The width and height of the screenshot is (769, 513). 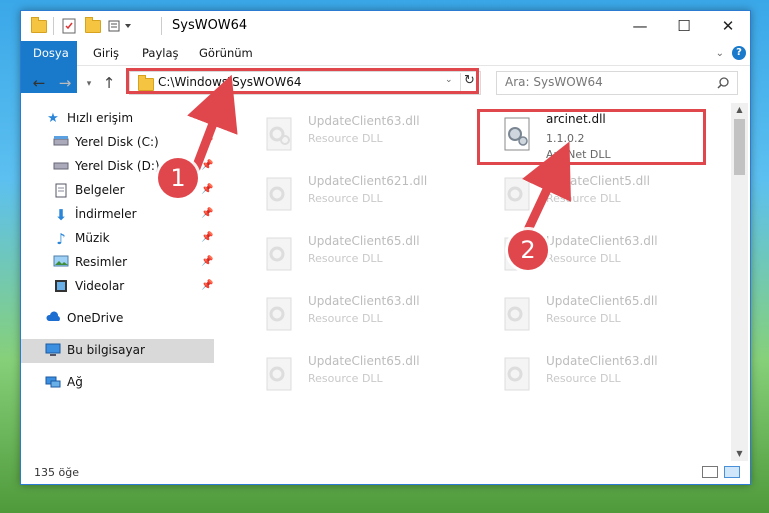 I want to click on sidebar-item-network: Ağ, so click(x=117, y=383).